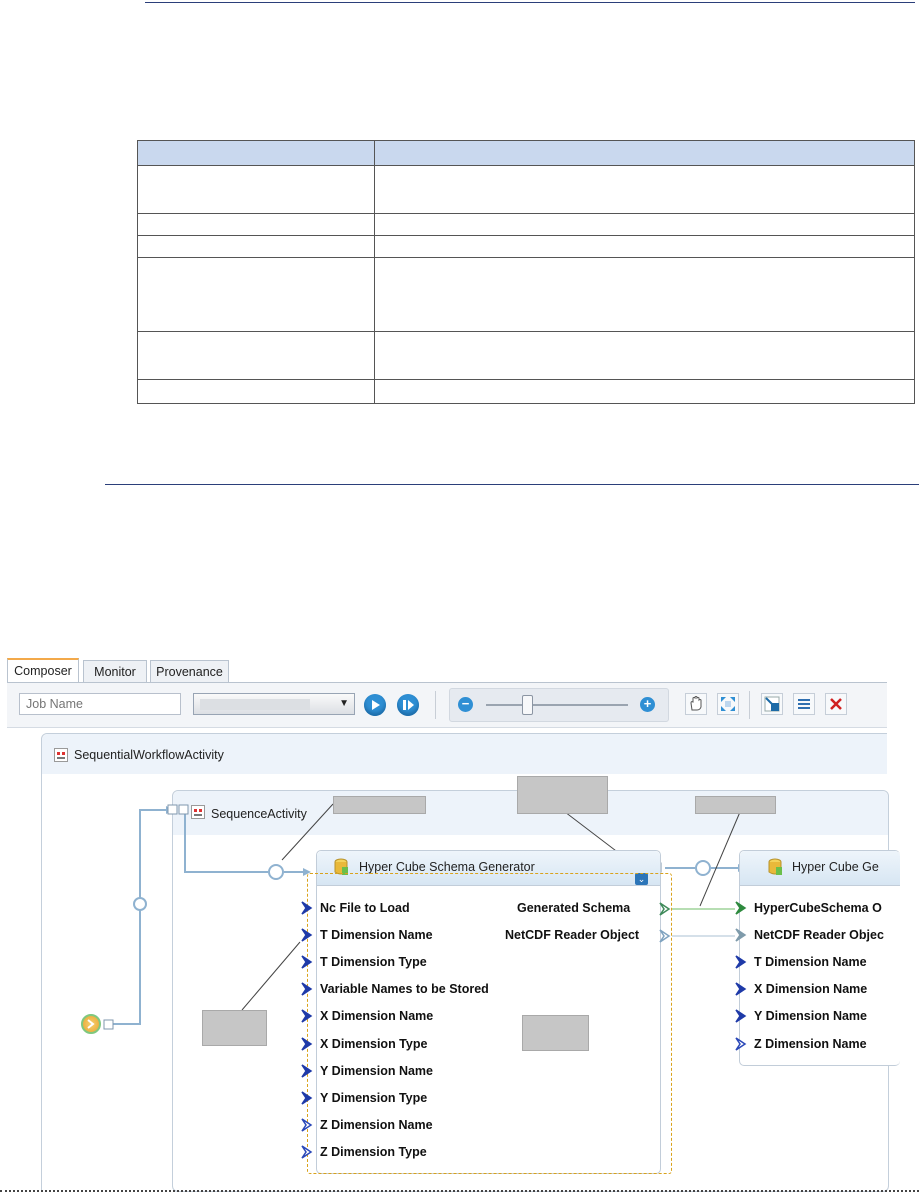 The width and height of the screenshot is (919, 1195). What do you see at coordinates (572, 935) in the screenshot?
I see `output-port-label: NetCDF Reader Object` at bounding box center [572, 935].